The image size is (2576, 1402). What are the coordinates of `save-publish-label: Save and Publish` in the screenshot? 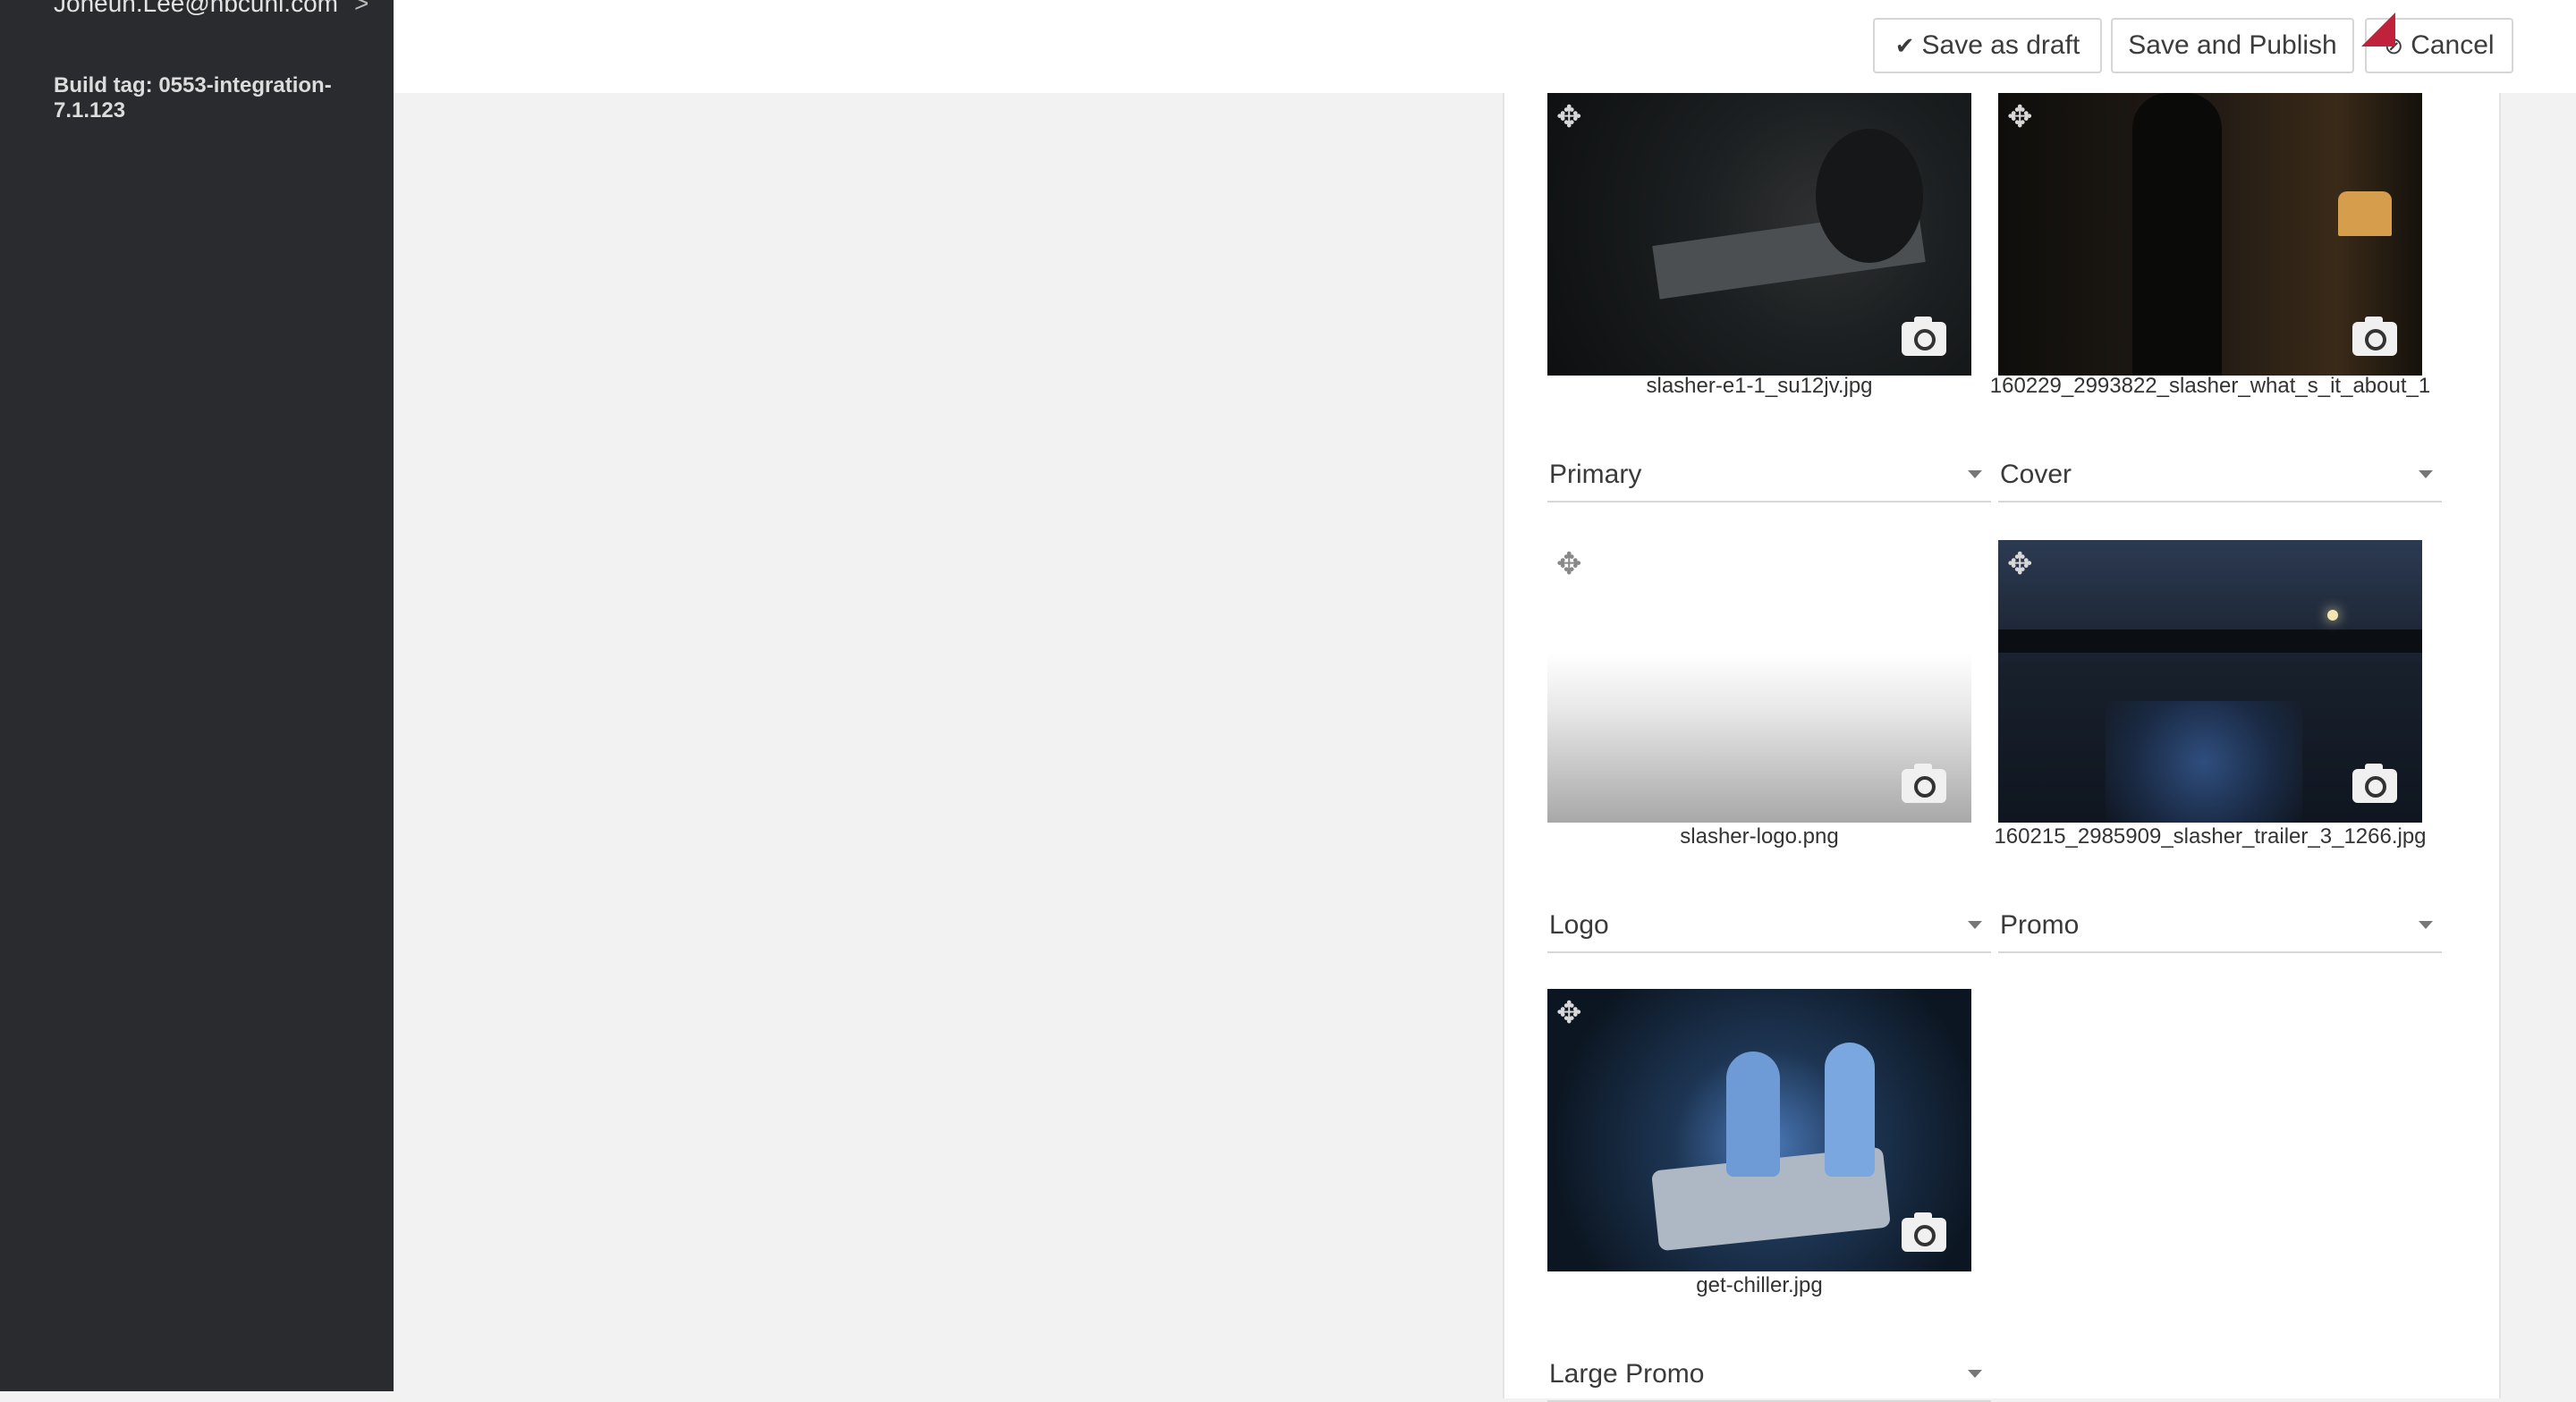 It's located at (2232, 45).